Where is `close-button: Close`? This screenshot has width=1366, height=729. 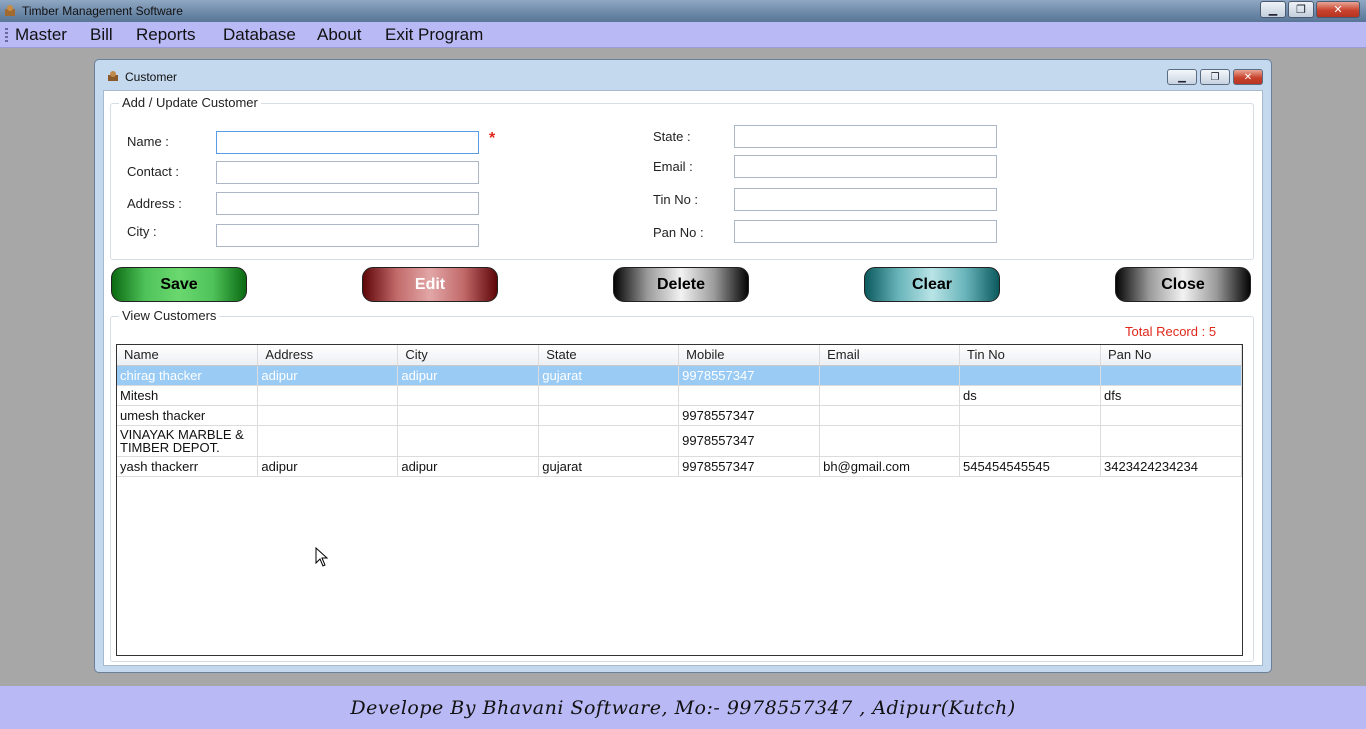
close-button: Close is located at coordinates (1183, 284).